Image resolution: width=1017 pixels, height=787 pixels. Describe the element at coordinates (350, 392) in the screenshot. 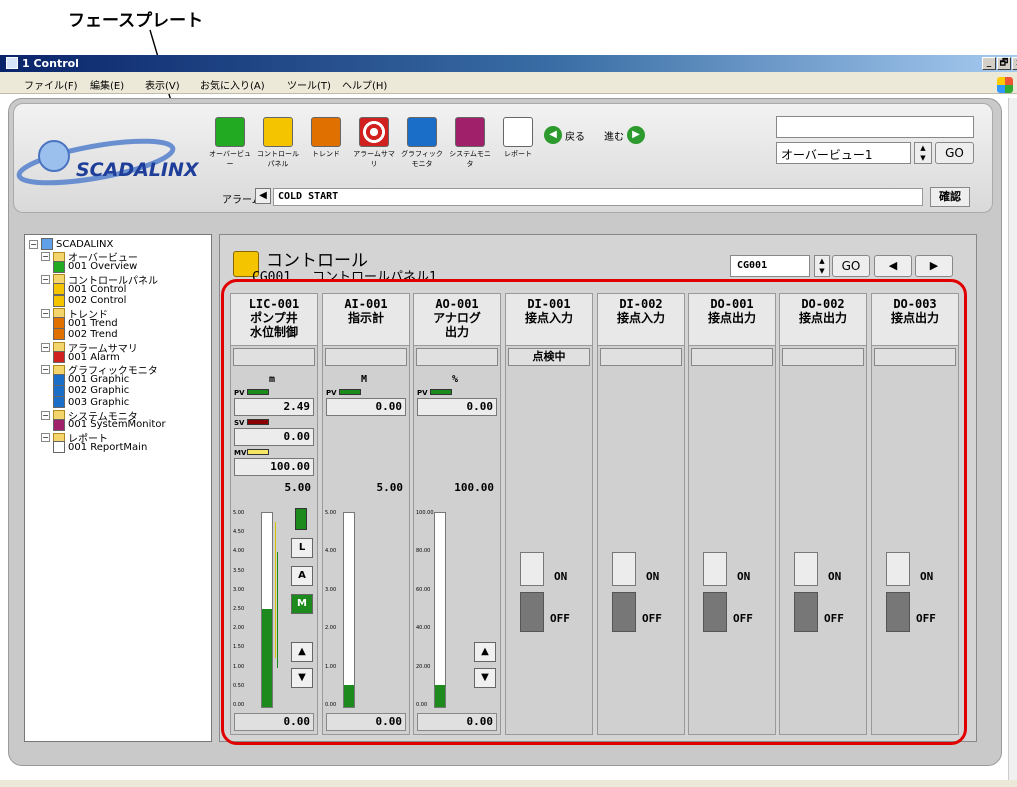

I see `pv-indicator` at that location.